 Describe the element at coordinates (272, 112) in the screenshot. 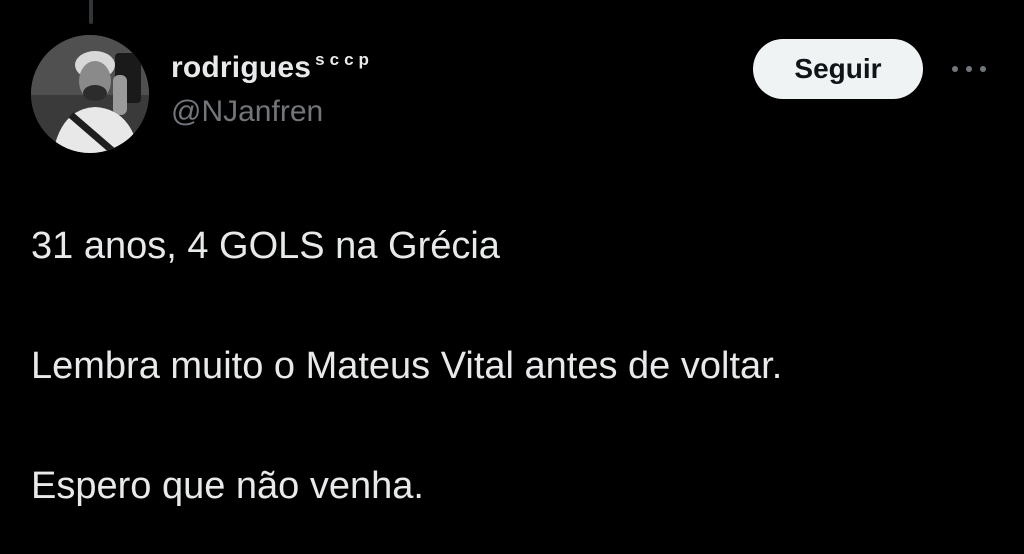

I see `user-handle: @NJanfren` at that location.